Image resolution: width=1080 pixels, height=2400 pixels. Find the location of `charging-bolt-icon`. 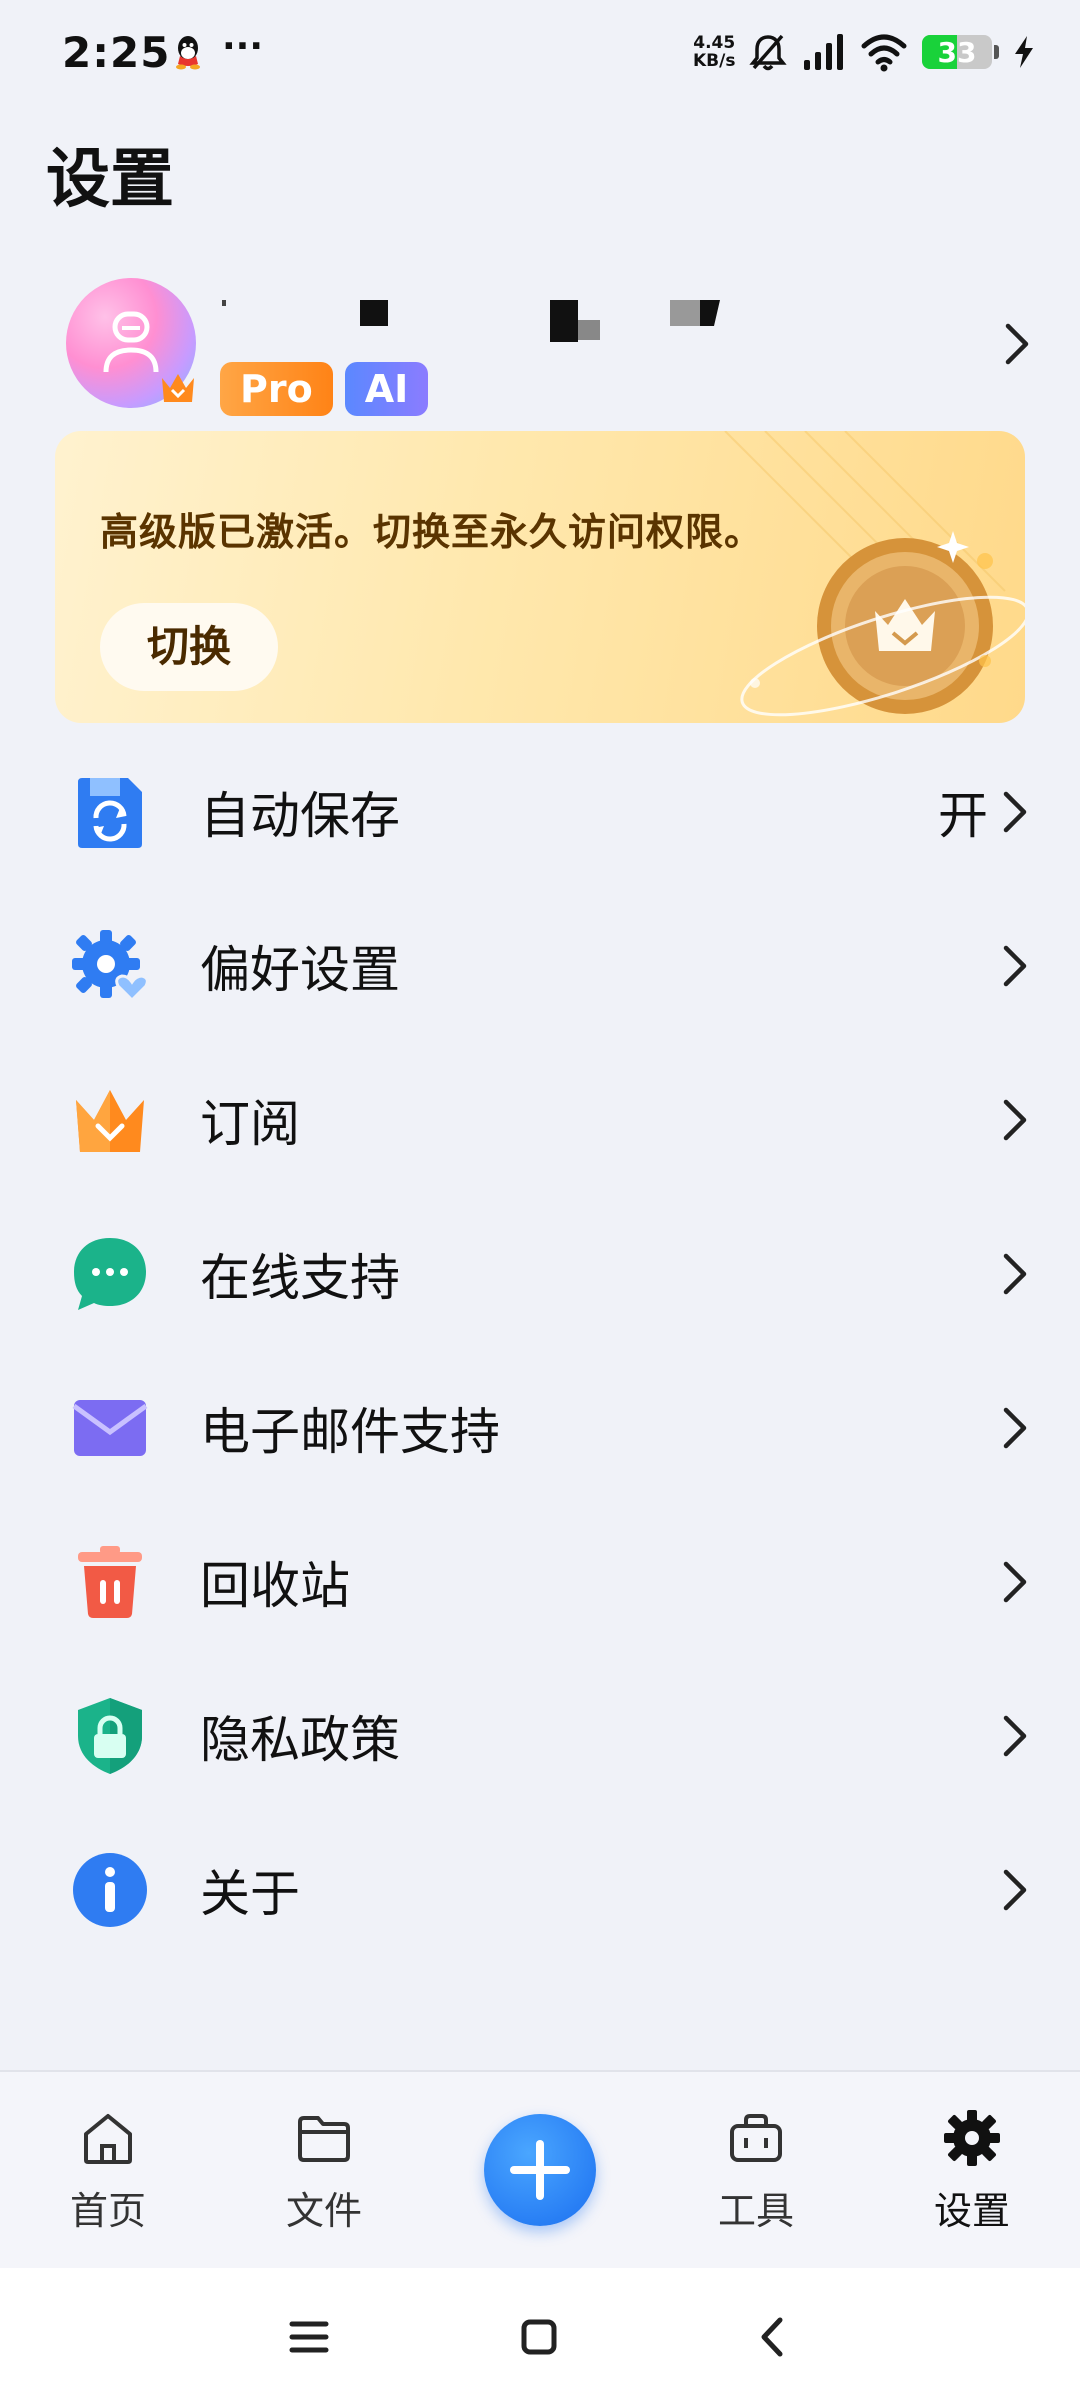

charging-bolt-icon is located at coordinates (1024, 52).